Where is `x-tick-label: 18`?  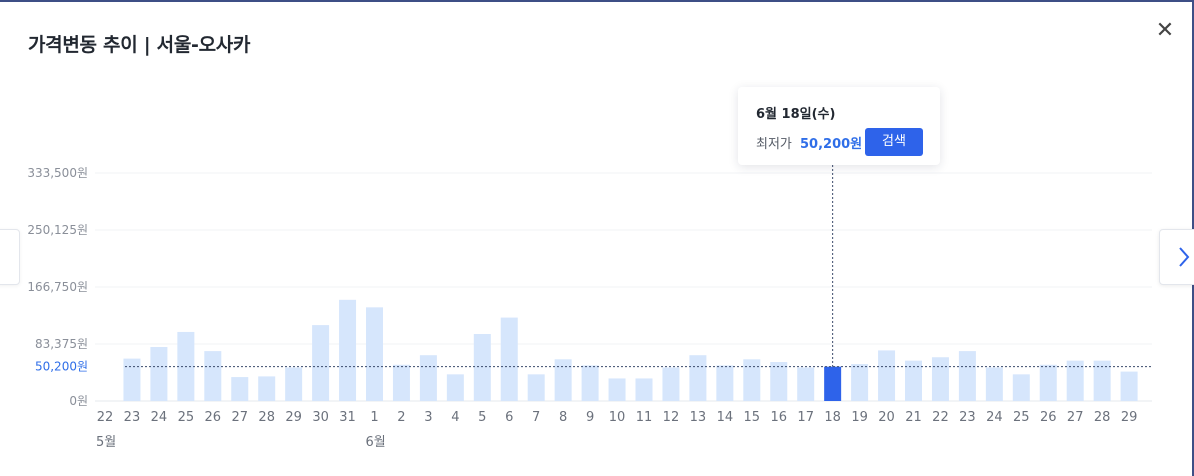
x-tick-label: 18 is located at coordinates (832, 417).